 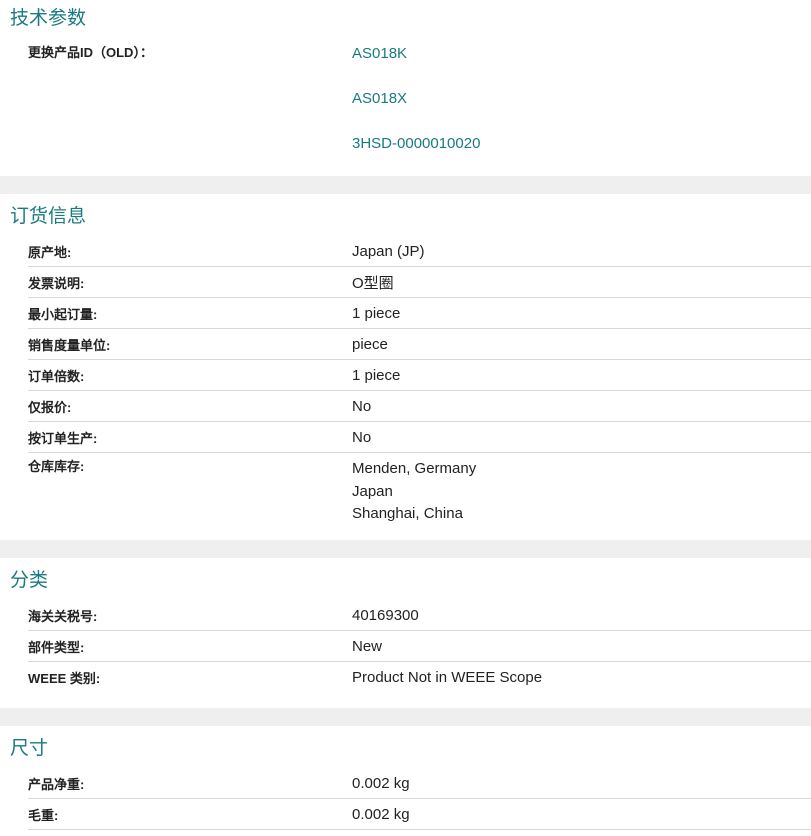 What do you see at coordinates (56, 784) in the screenshot?
I see `info-row-label: 产品净重:` at bounding box center [56, 784].